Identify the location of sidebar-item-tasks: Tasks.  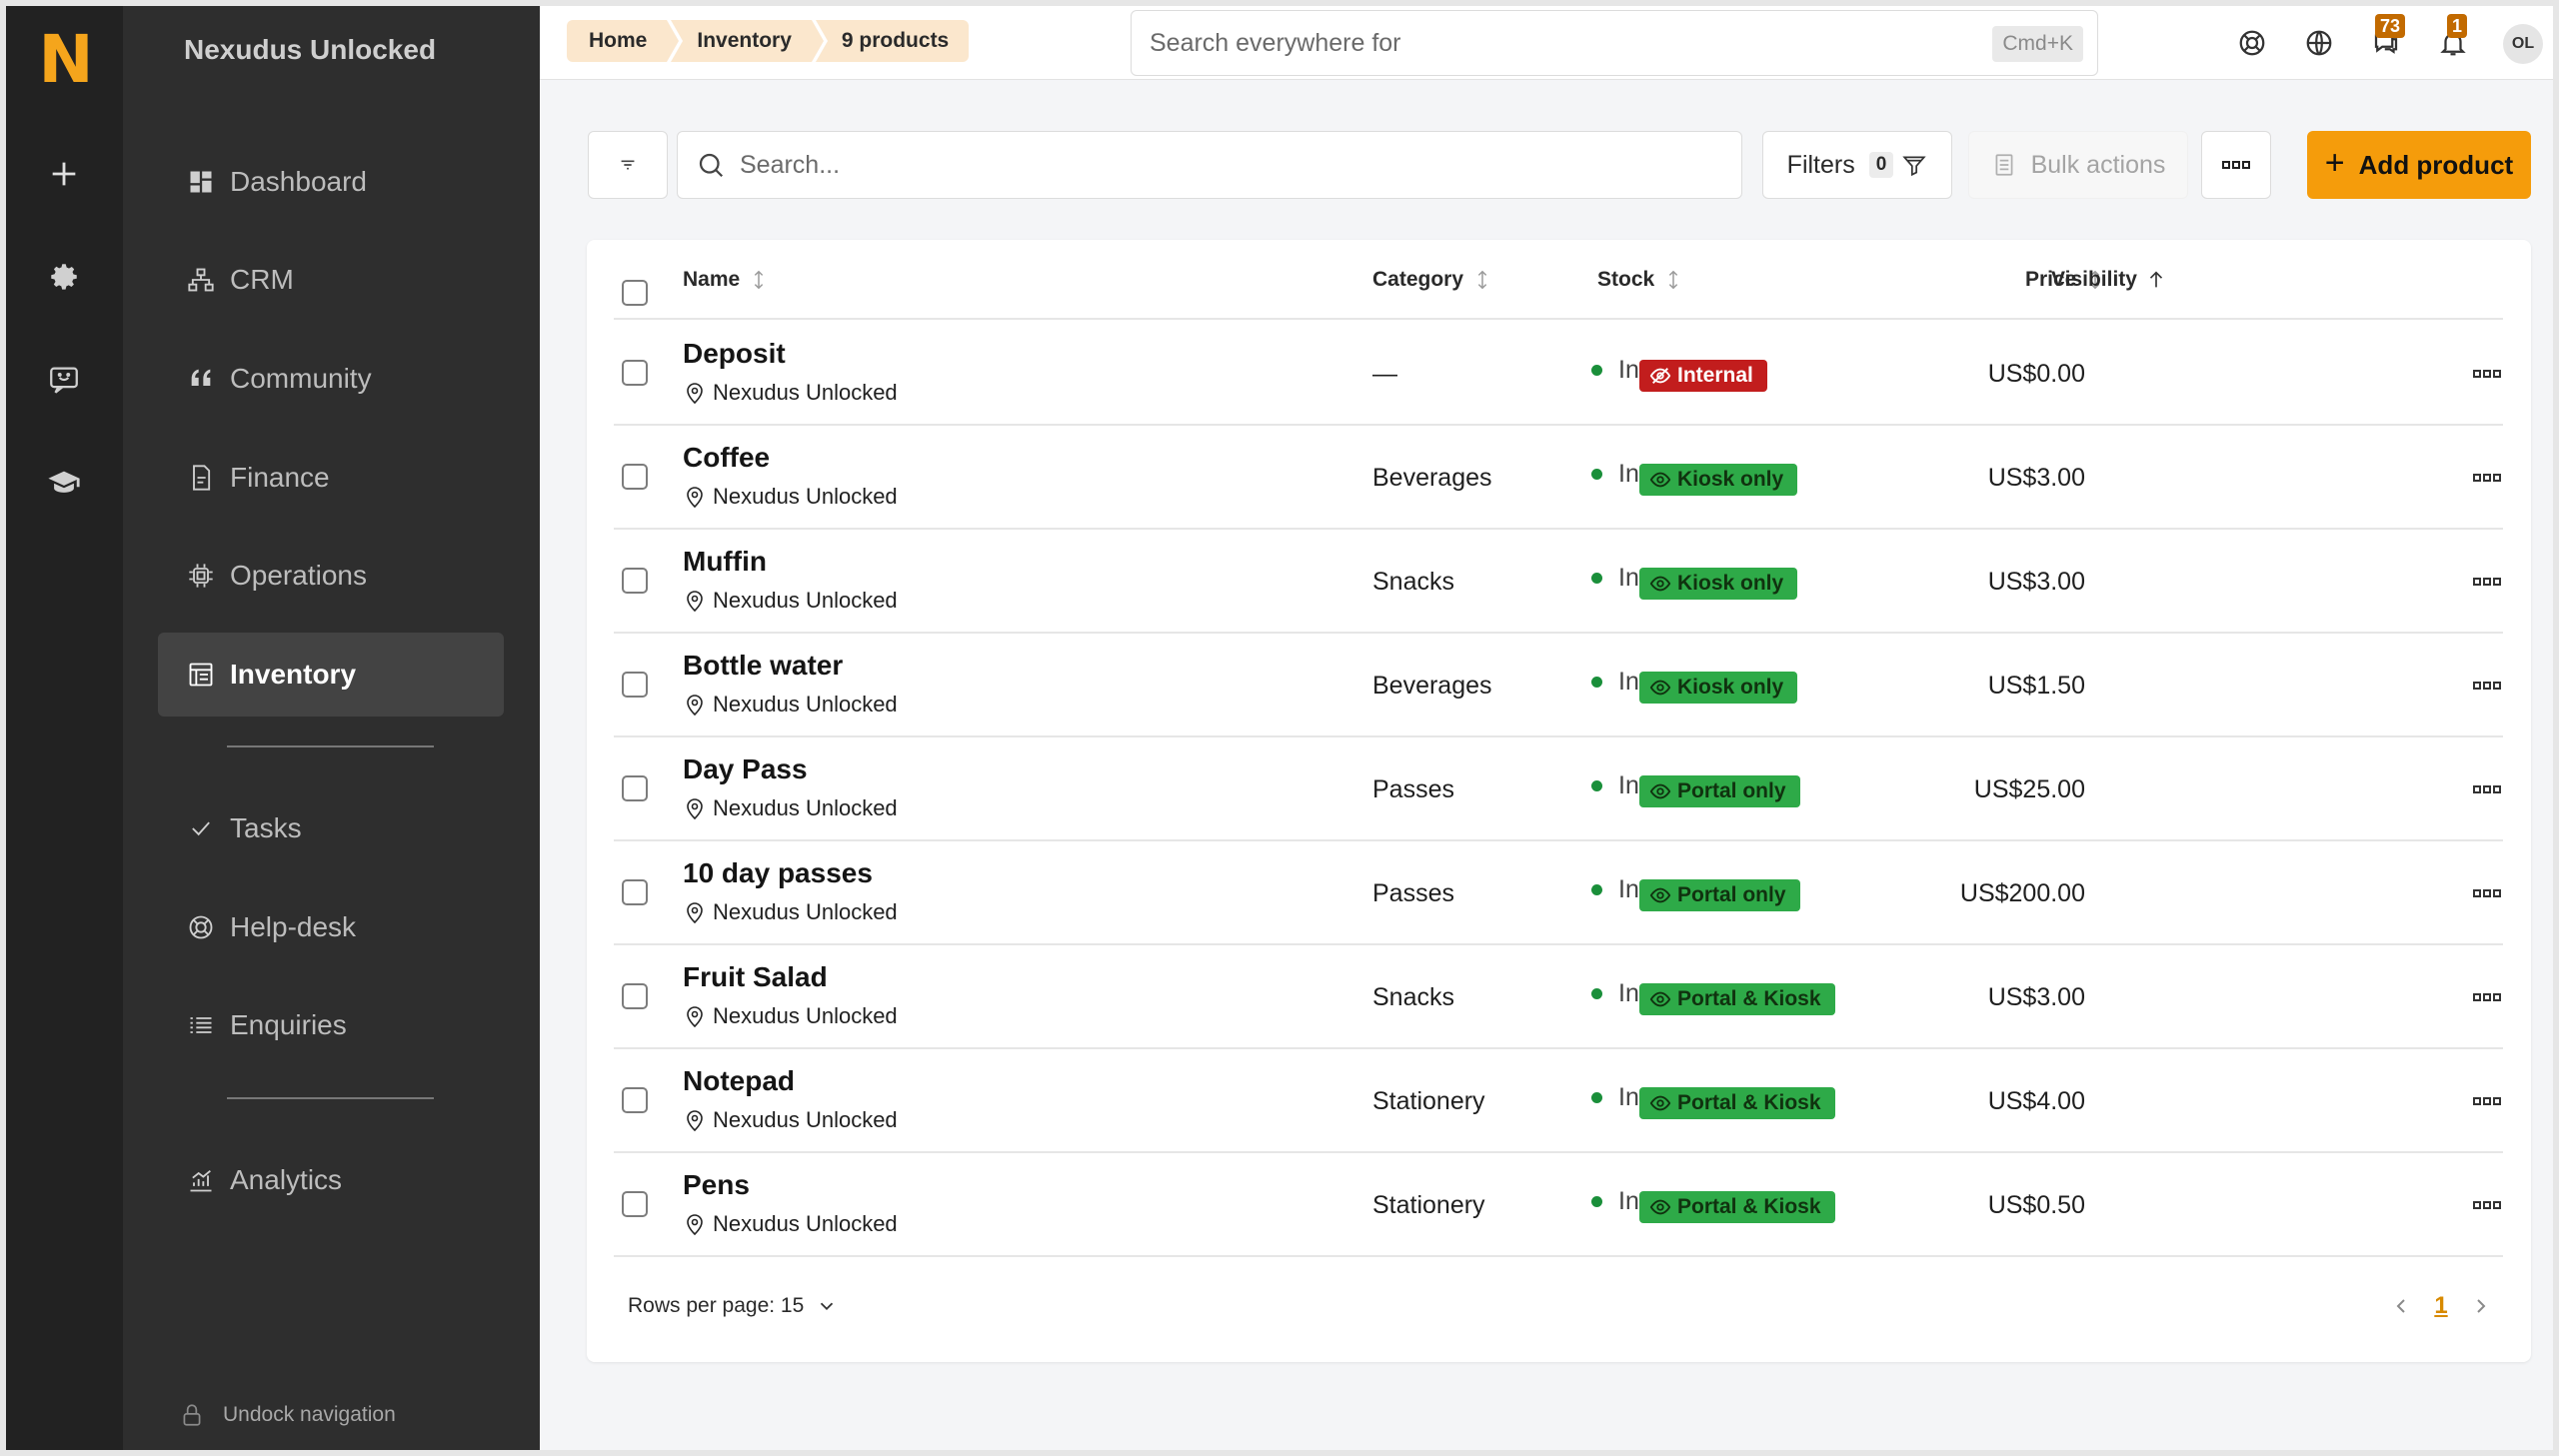
(331, 828).